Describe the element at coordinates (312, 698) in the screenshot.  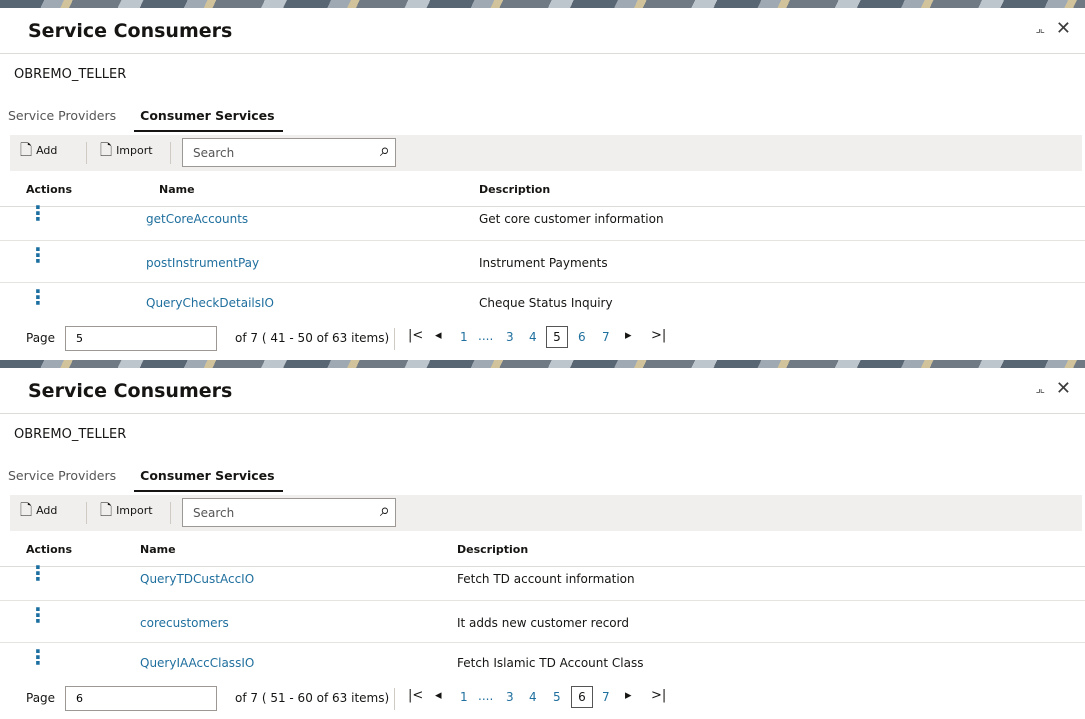
I see `page-summary: of 7 ( 51 - 60 of 63 items)` at that location.